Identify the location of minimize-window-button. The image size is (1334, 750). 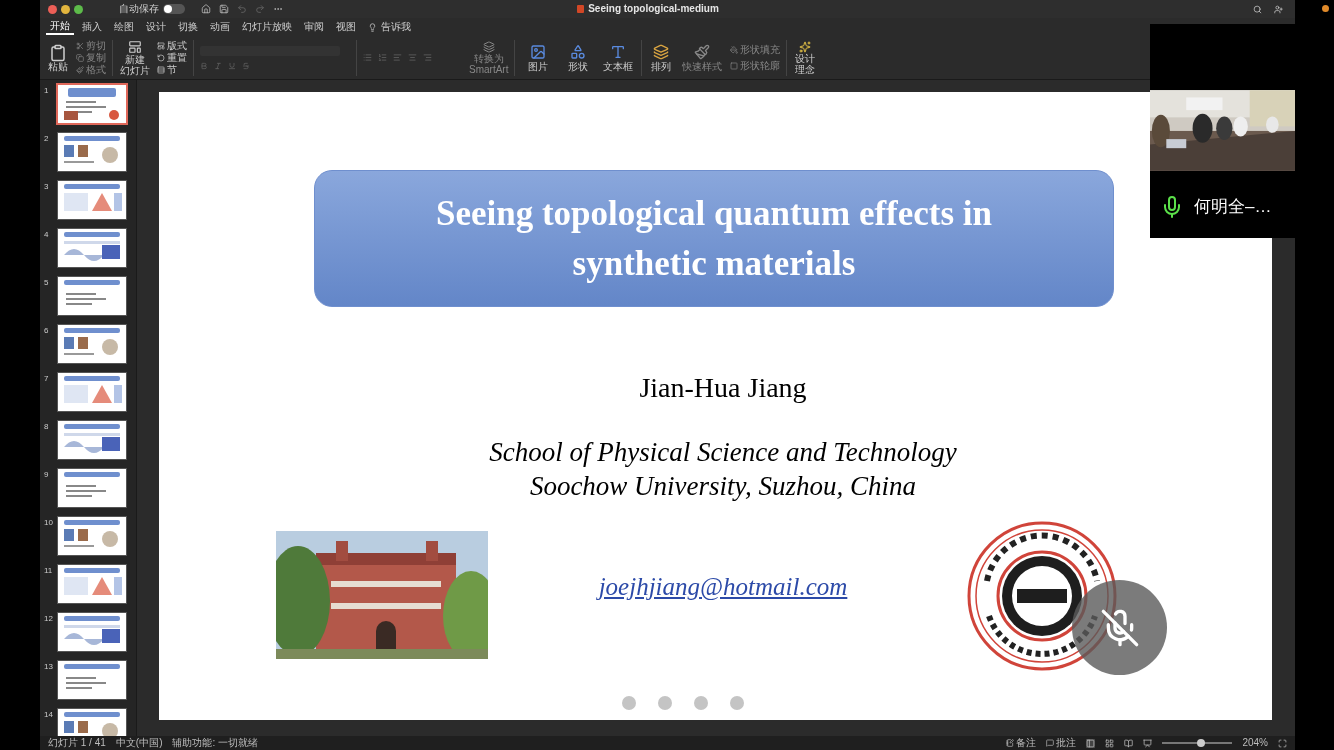
(65, 9).